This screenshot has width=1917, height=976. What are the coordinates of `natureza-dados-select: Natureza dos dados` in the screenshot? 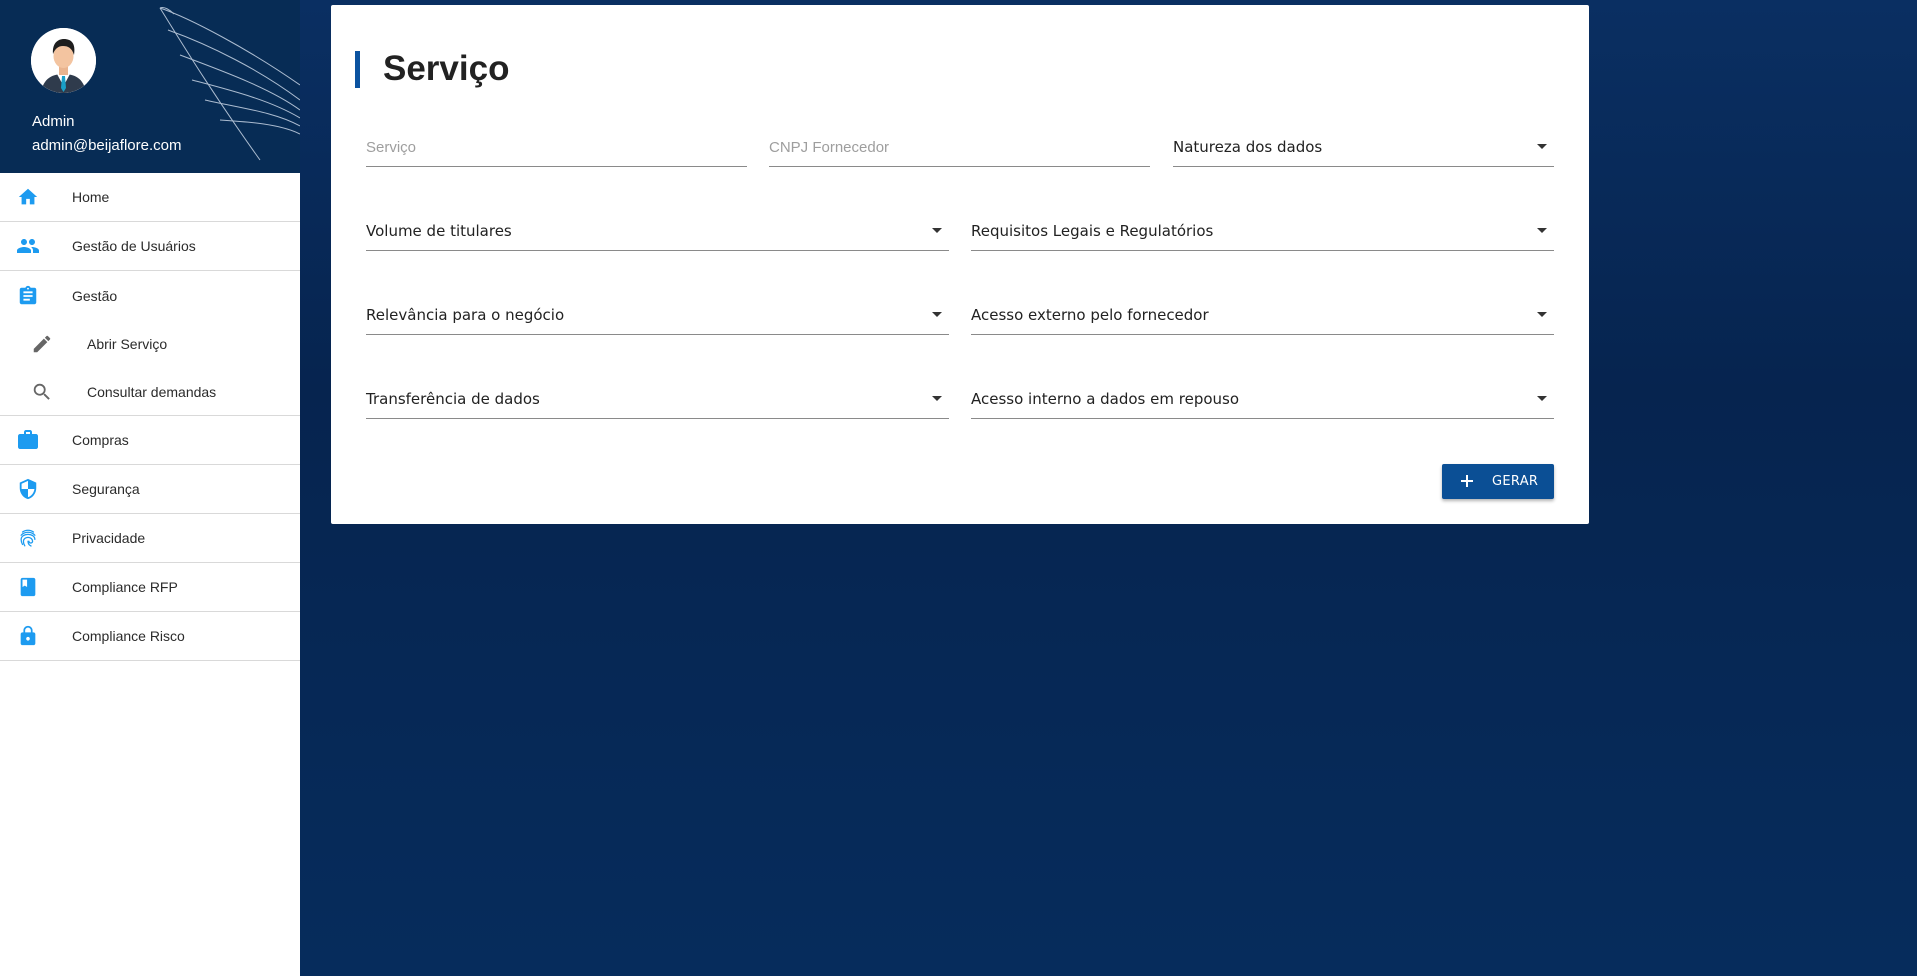 It's located at (1363, 150).